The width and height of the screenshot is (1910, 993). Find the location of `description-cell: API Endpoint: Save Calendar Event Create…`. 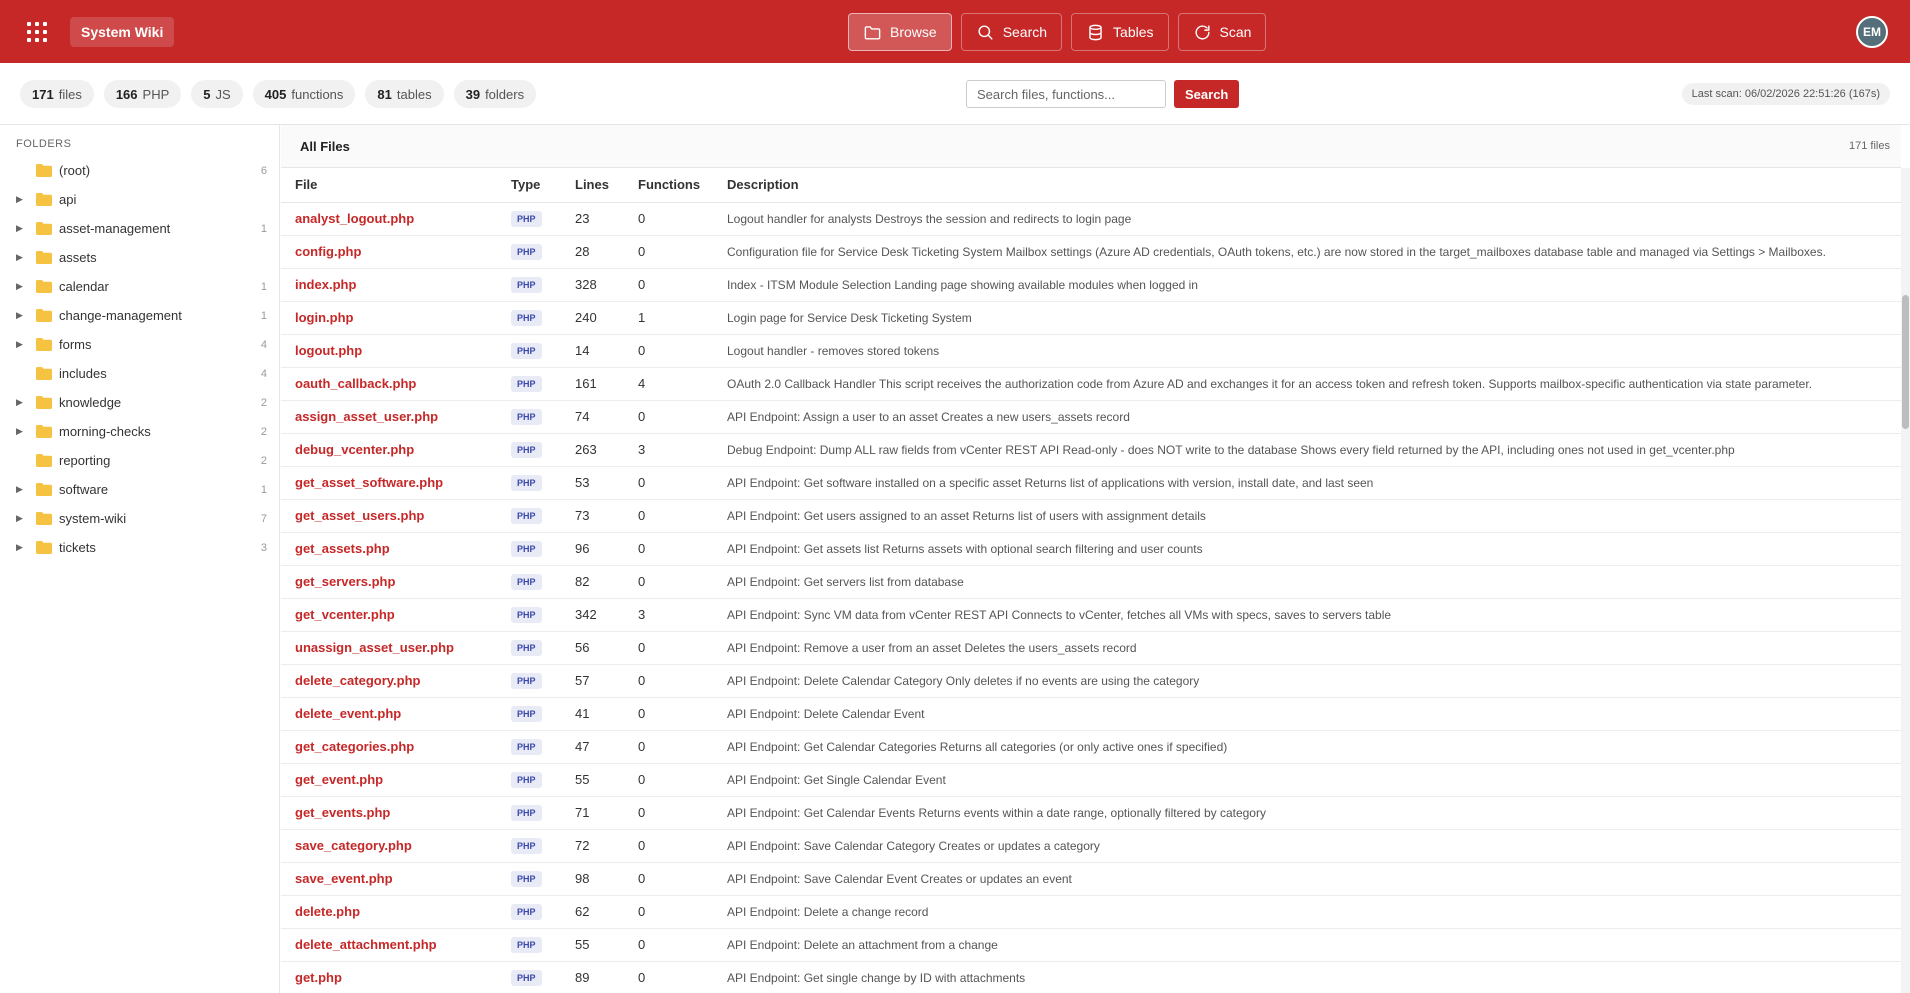

description-cell: API Endpoint: Save Calendar Event Create… is located at coordinates (1314, 879).